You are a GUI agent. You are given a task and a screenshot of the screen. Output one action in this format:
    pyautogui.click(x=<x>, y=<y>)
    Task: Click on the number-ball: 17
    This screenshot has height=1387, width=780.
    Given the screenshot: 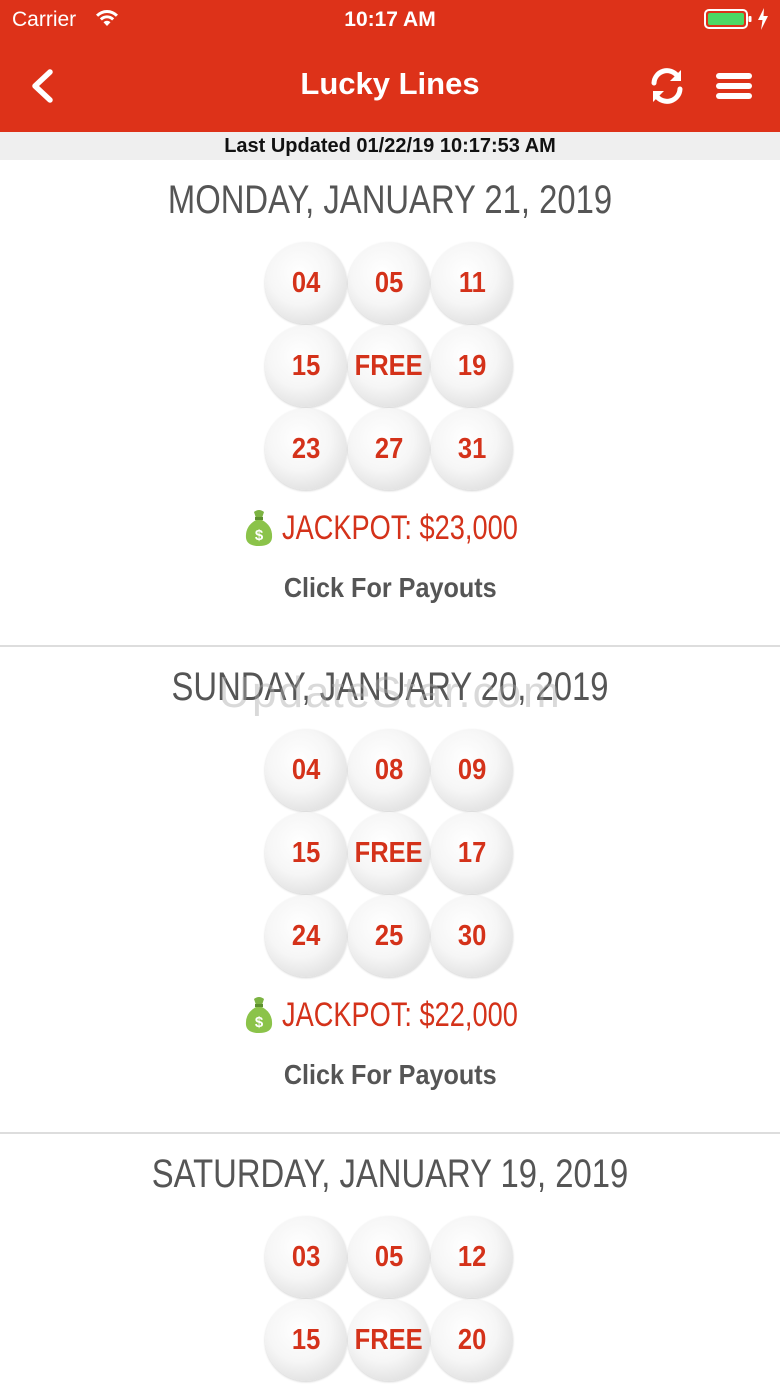 What is the action you would take?
    pyautogui.click(x=472, y=853)
    